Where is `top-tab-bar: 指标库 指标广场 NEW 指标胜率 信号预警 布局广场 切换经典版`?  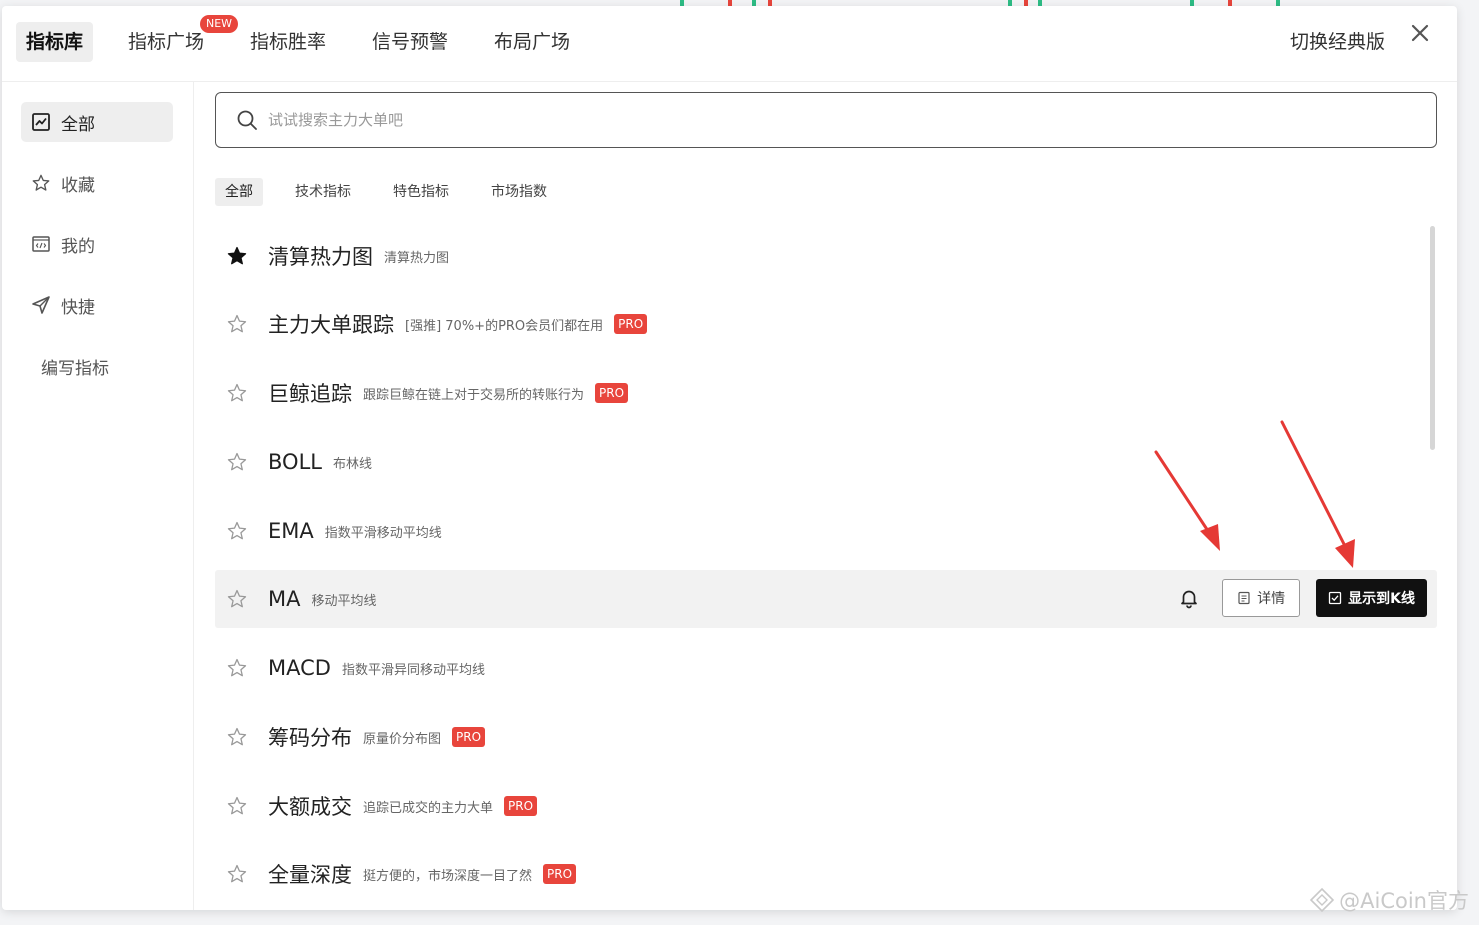 top-tab-bar: 指标库 指标广场 NEW 指标胜率 信号预警 布局广场 切换经典版 is located at coordinates (729, 44).